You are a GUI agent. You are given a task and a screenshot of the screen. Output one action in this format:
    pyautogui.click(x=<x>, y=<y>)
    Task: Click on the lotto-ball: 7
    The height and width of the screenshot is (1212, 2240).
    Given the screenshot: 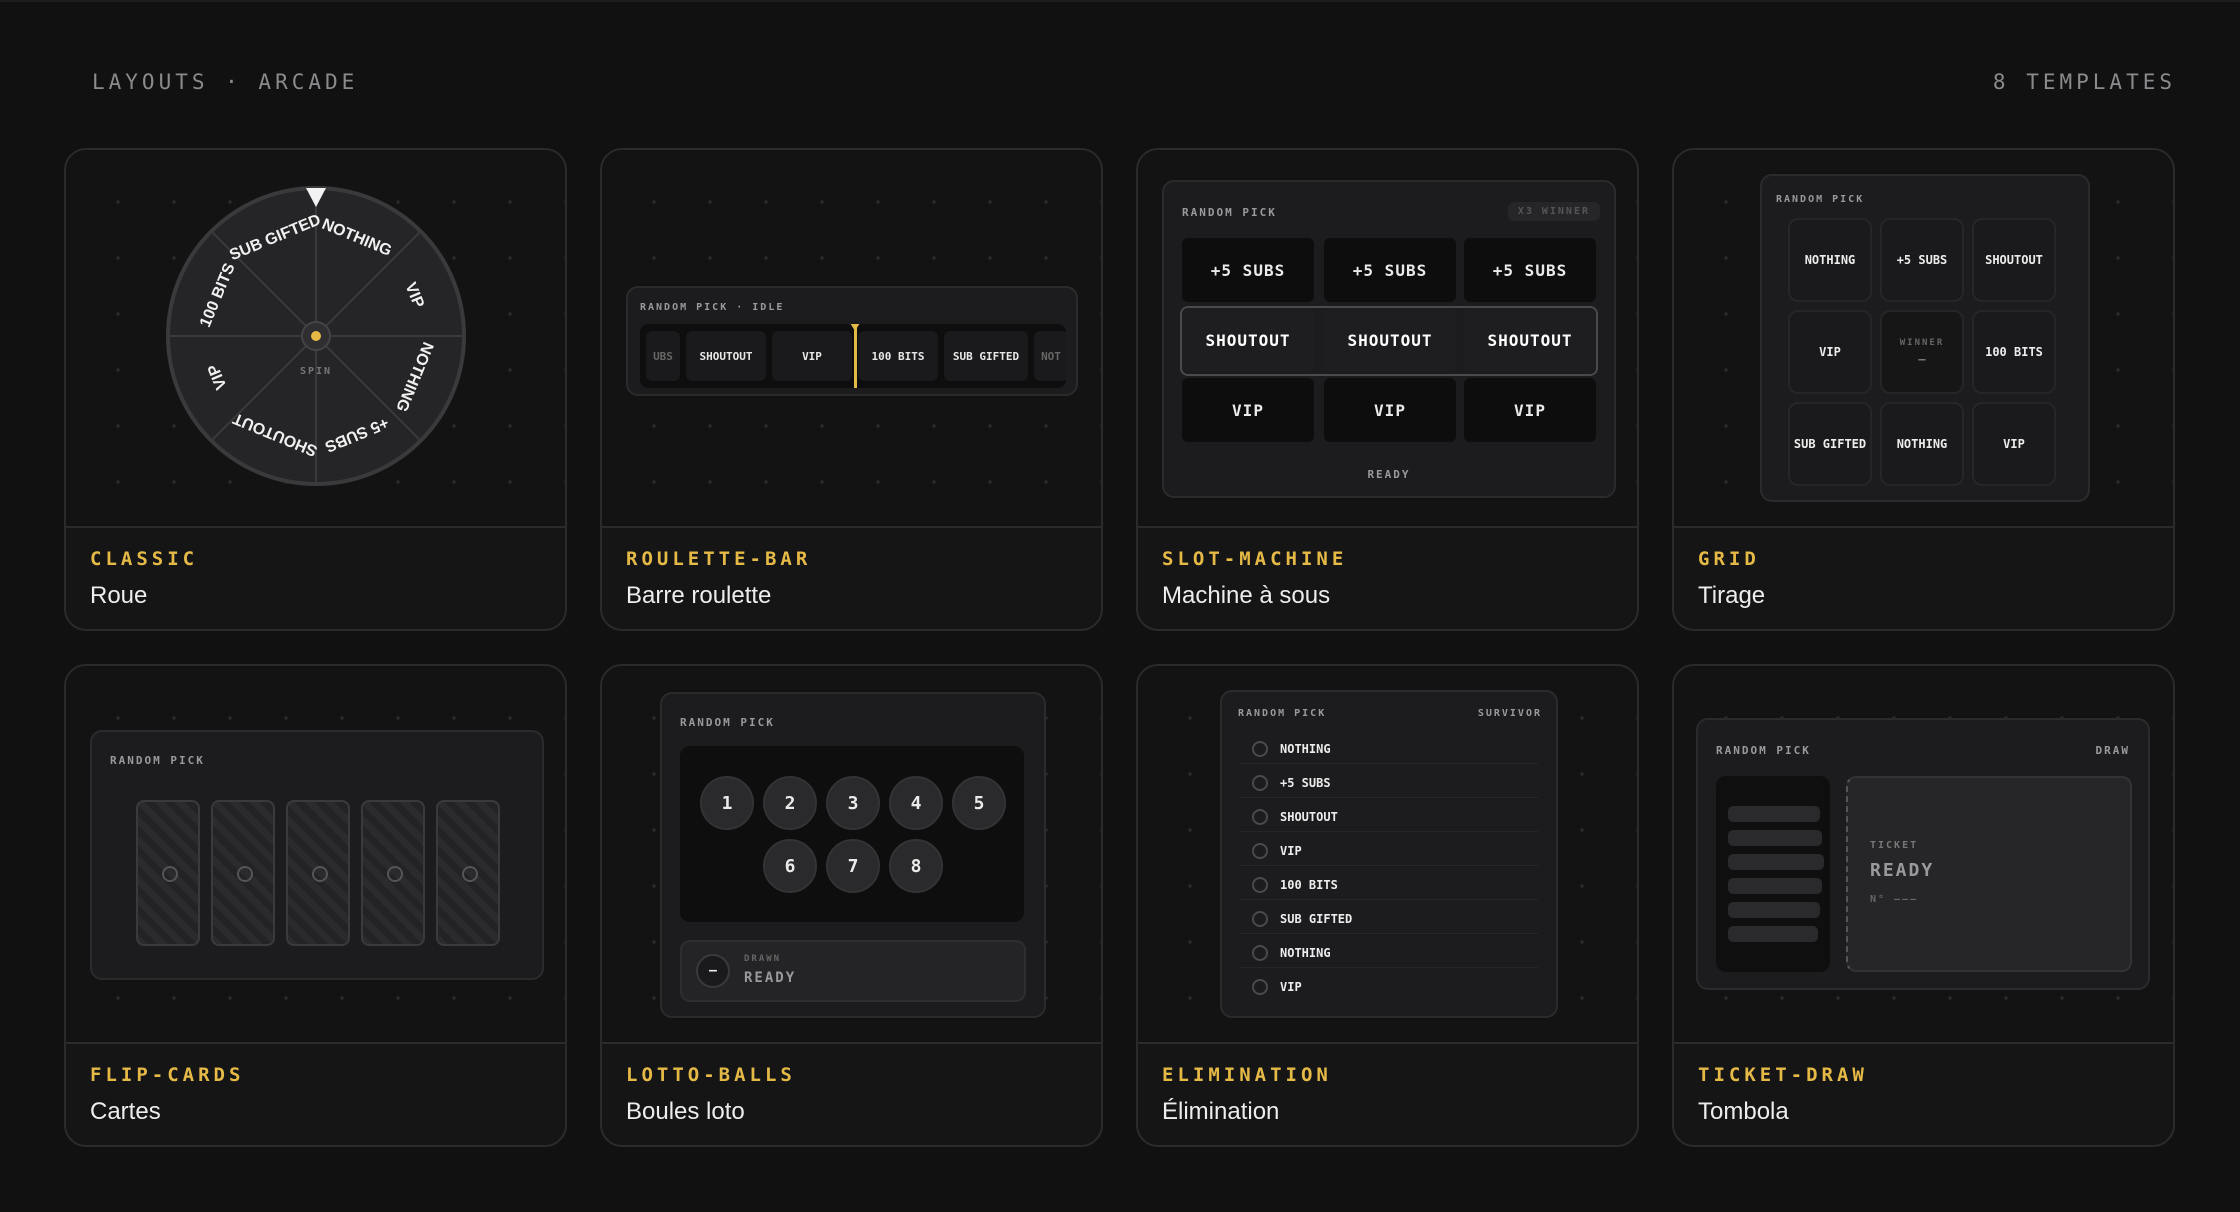 What is the action you would take?
    pyautogui.click(x=853, y=866)
    